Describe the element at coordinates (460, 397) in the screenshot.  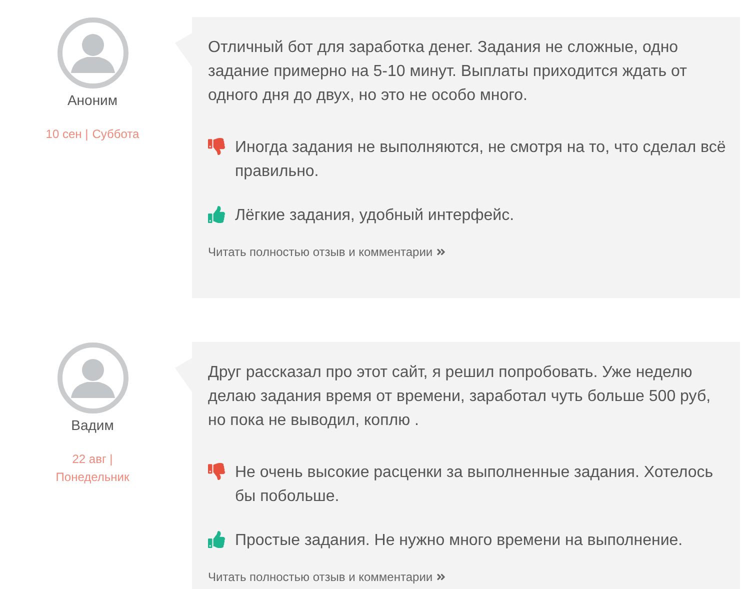
I see `review-text: Друг рассказал про этот сайт, я решил попробовать. Уже неделю делаю задания время от времени, заработал чуть больше 500 руб, но пока не выводил, коплю .` at that location.